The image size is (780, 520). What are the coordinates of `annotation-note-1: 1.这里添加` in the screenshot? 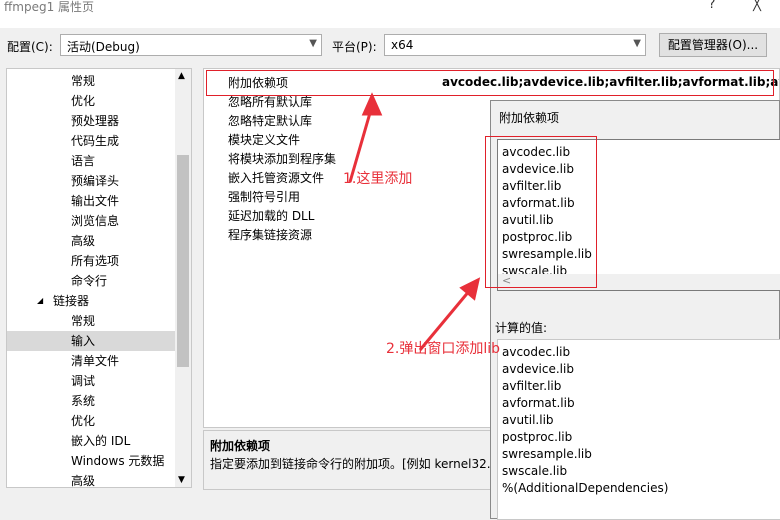 It's located at (378, 179).